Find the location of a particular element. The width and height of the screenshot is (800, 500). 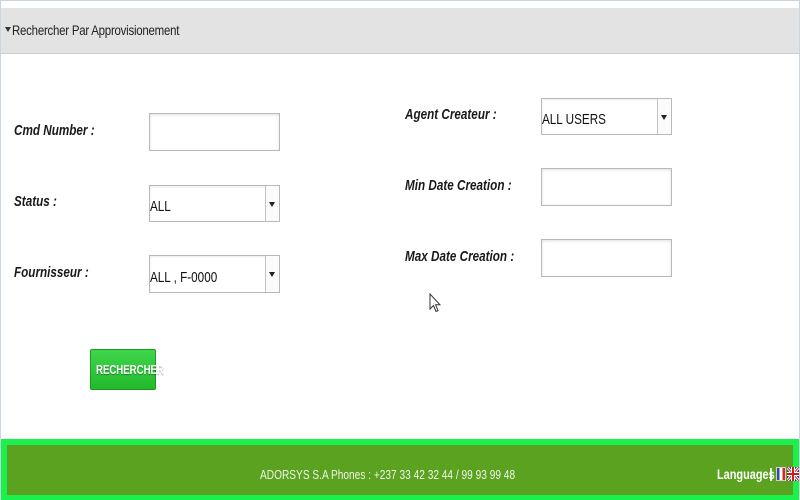

rechercher-button: RECHERCHER is located at coordinates (127, 369).